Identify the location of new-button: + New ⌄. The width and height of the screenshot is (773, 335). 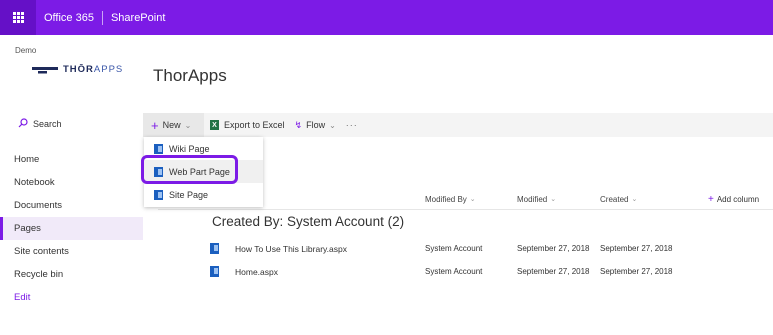
(173, 125).